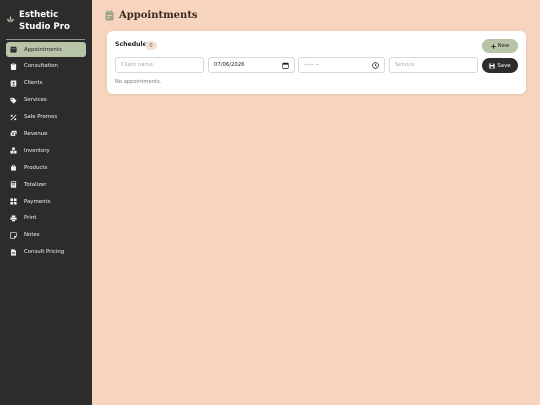 Image resolution: width=540 pixels, height=405 pixels. I want to click on sidebar-item-label: Products, so click(36, 167).